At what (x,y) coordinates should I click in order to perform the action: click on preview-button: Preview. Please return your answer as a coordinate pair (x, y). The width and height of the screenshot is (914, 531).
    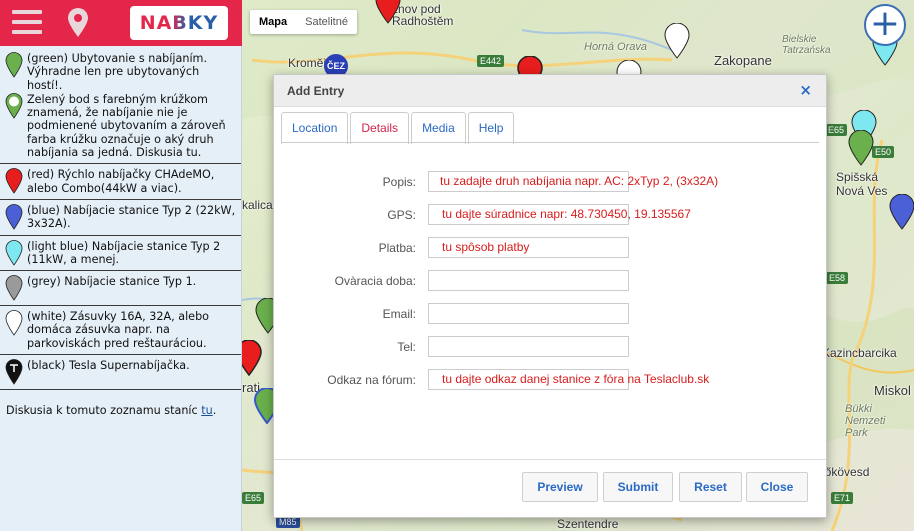
    Looking at the image, I should click on (560, 487).